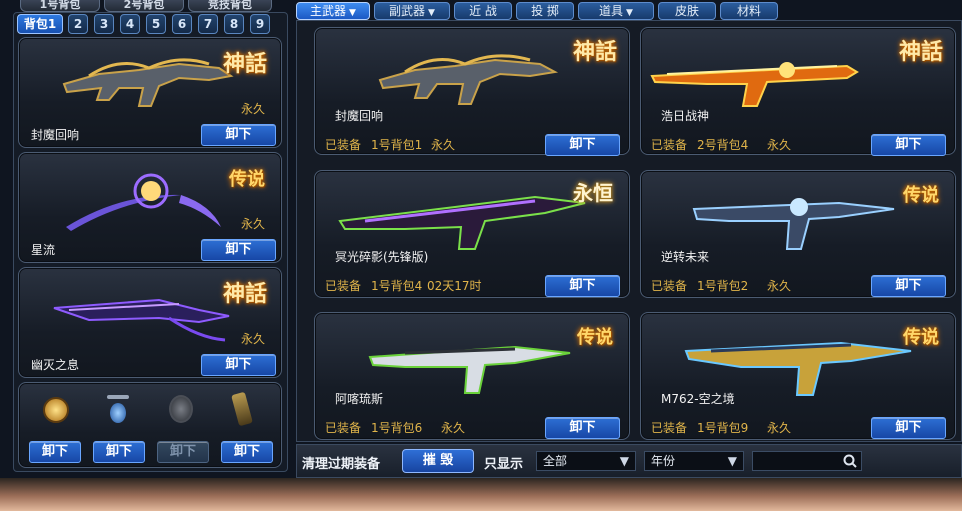 This screenshot has height=511, width=962. I want to click on clear-expired-label: 清理过期装备, so click(341, 464).